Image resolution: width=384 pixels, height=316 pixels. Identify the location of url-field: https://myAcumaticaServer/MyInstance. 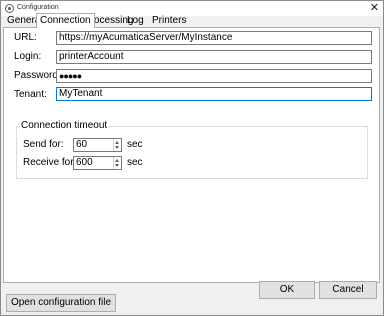
(214, 38).